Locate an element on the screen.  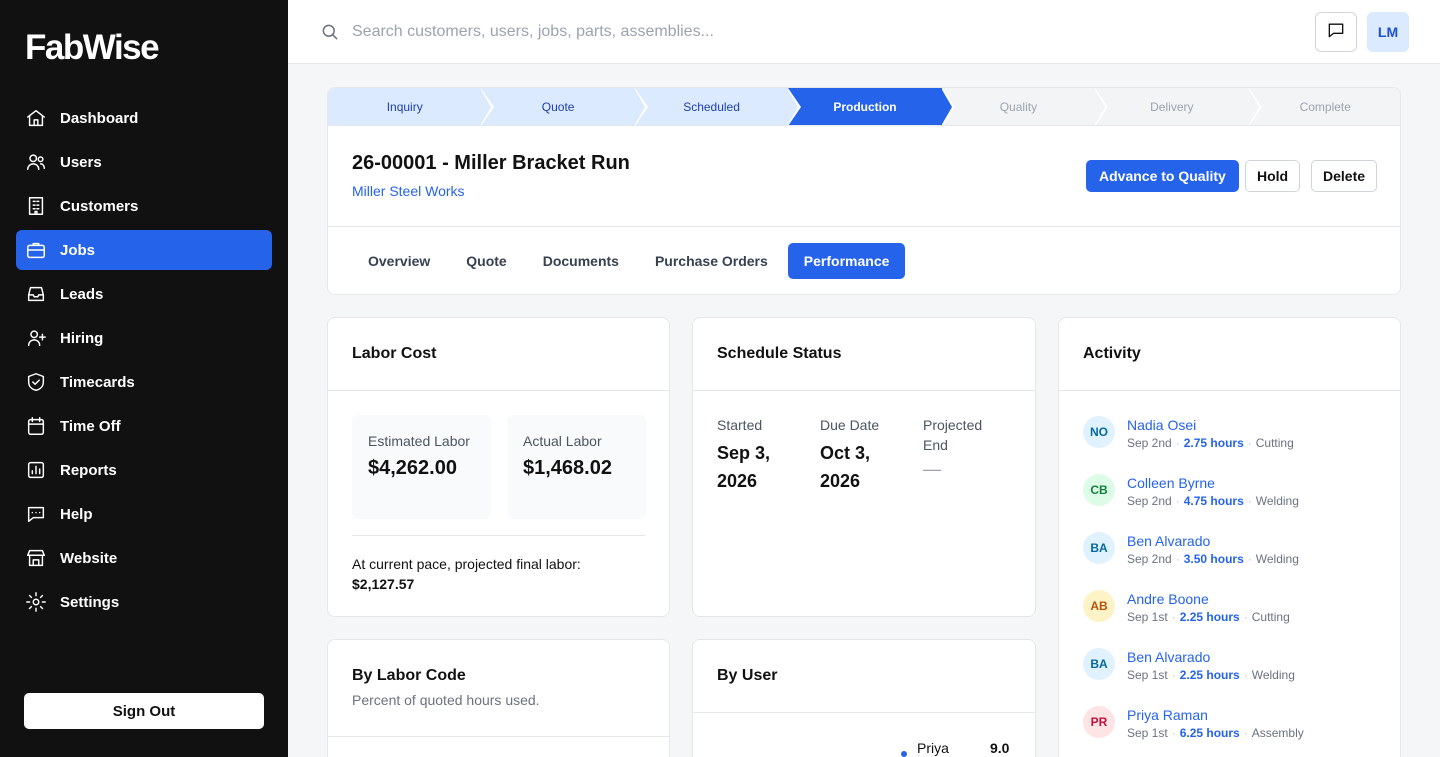
activity-body: Nadia Osei Sep 2nd · 2.75 hours · Cutting is located at coordinates (1210, 444).